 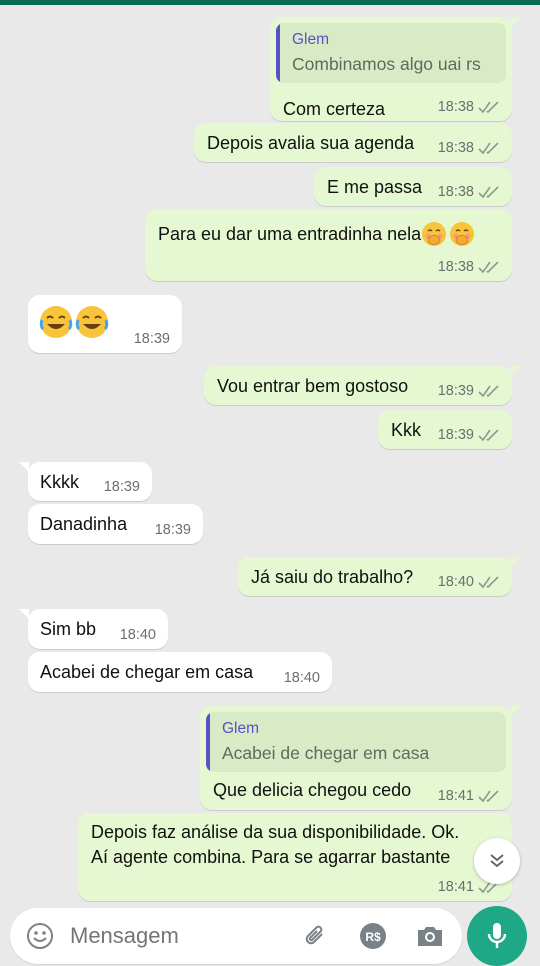 I want to click on quoted-message: Glem Combinamos algo uai rs, so click(x=391, y=53).